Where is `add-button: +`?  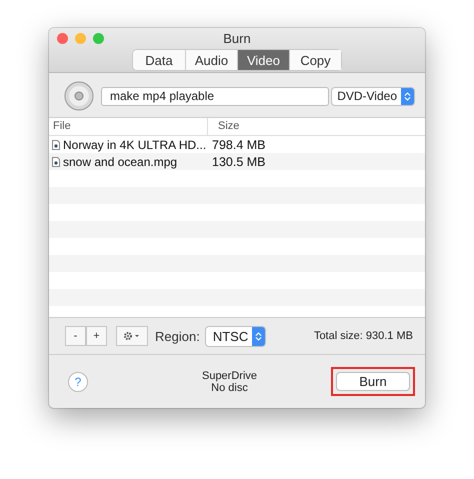
add-button: + is located at coordinates (96, 336).